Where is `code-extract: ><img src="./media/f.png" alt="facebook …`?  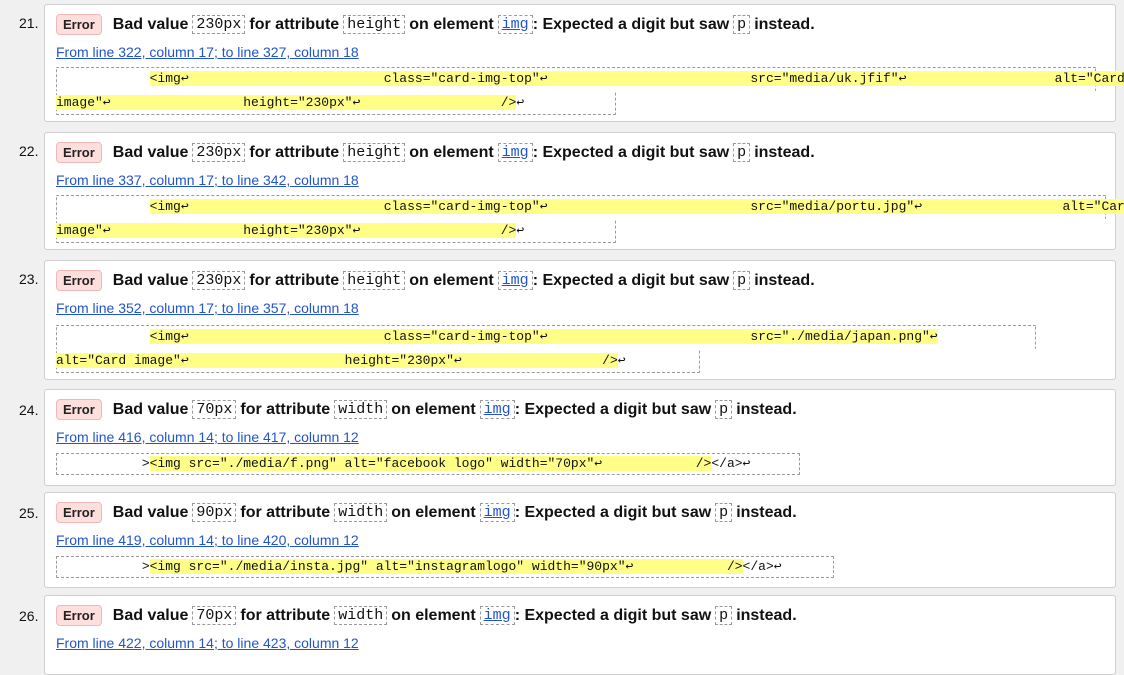 code-extract: ><img src="./media/f.png" alt="facebook … is located at coordinates (428, 465).